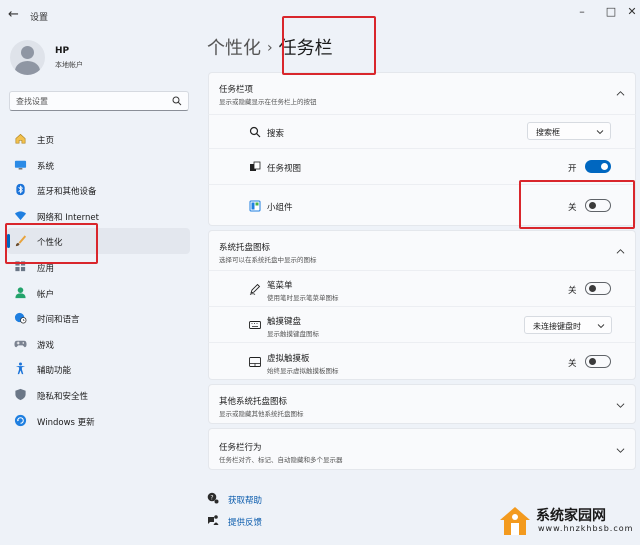 The image size is (640, 545). Describe the element at coordinates (62, 51) in the screenshot. I see `profile-name: HP` at that location.